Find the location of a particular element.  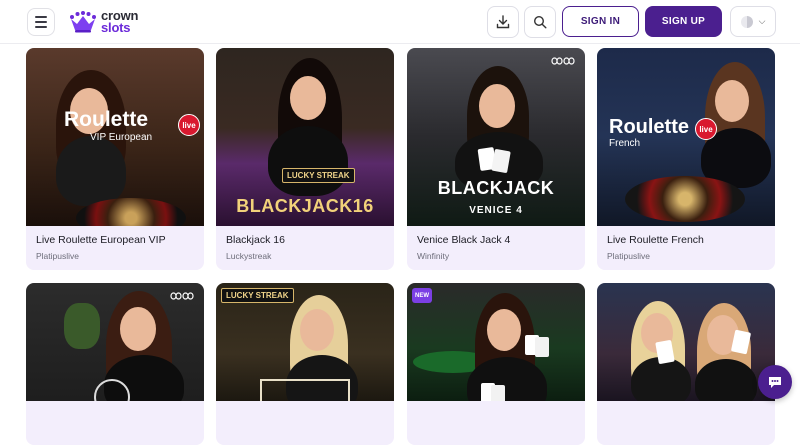

art-title: BLACKJACK is located at coordinates (496, 188).